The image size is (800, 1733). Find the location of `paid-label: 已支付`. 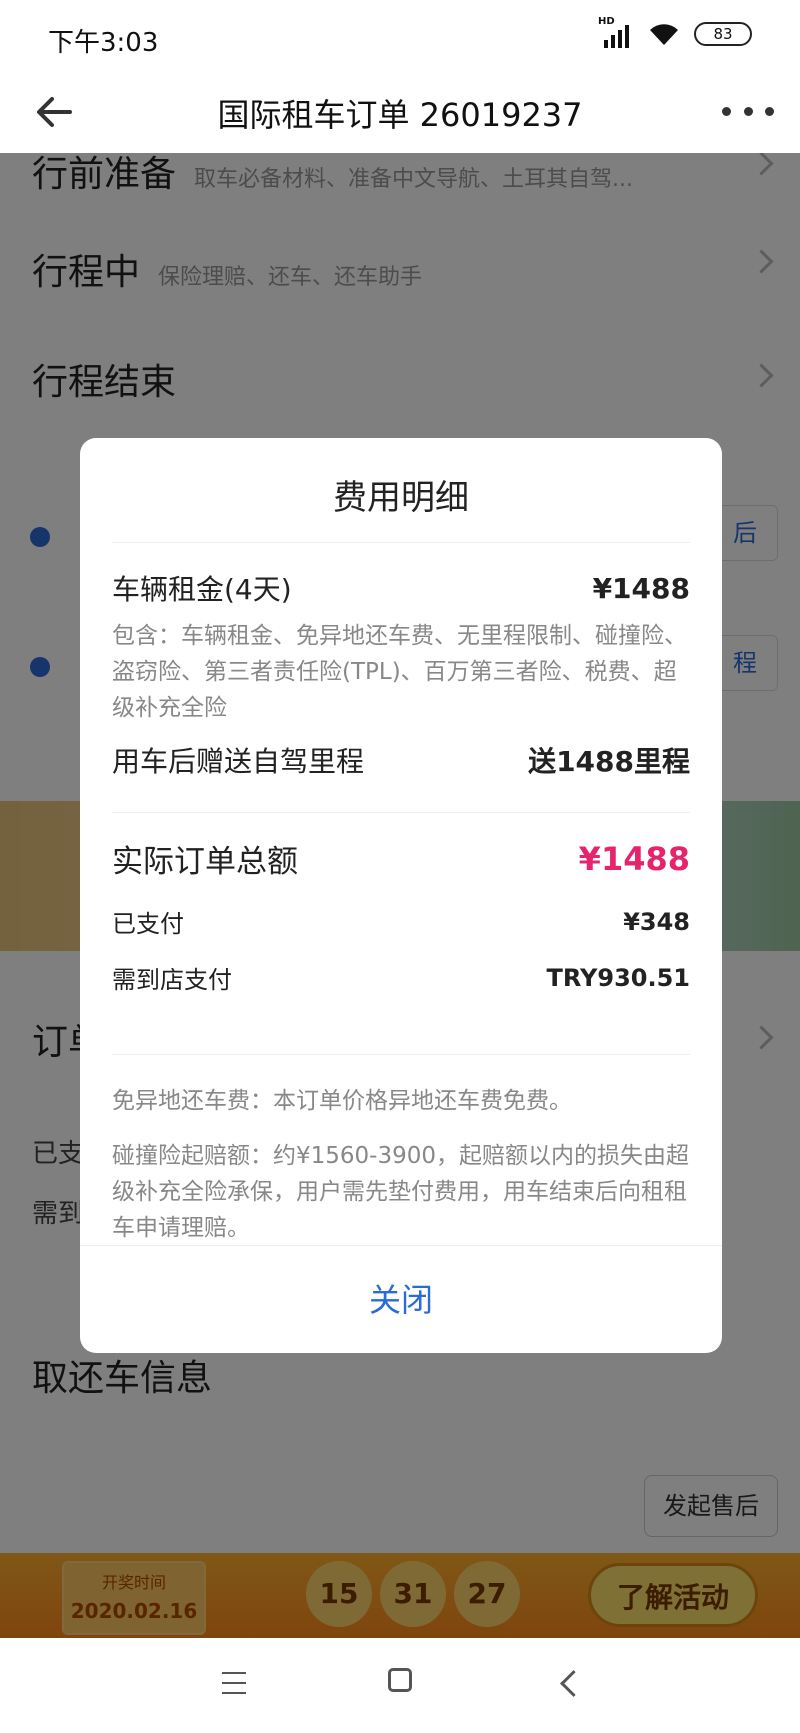

paid-label: 已支付 is located at coordinates (148, 924).